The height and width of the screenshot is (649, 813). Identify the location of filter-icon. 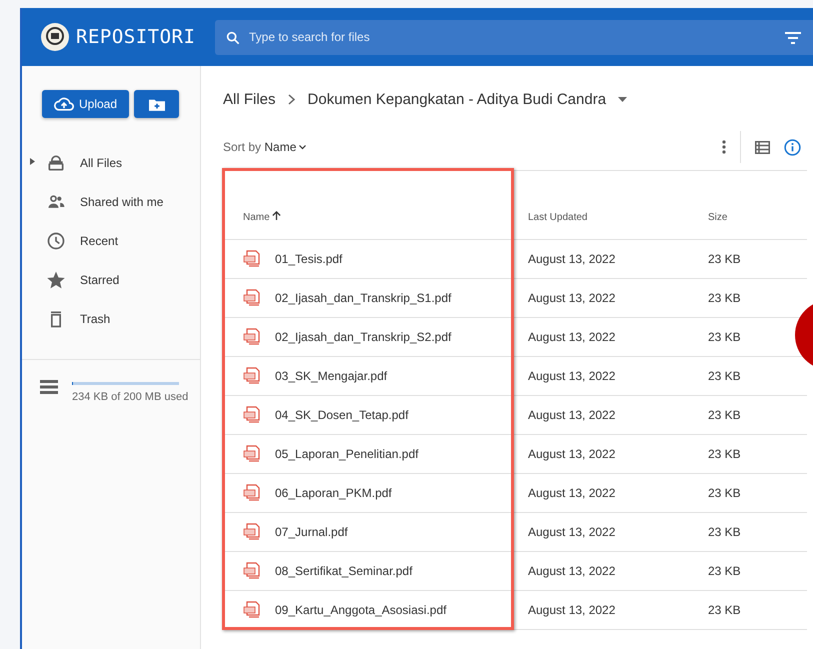
(793, 38).